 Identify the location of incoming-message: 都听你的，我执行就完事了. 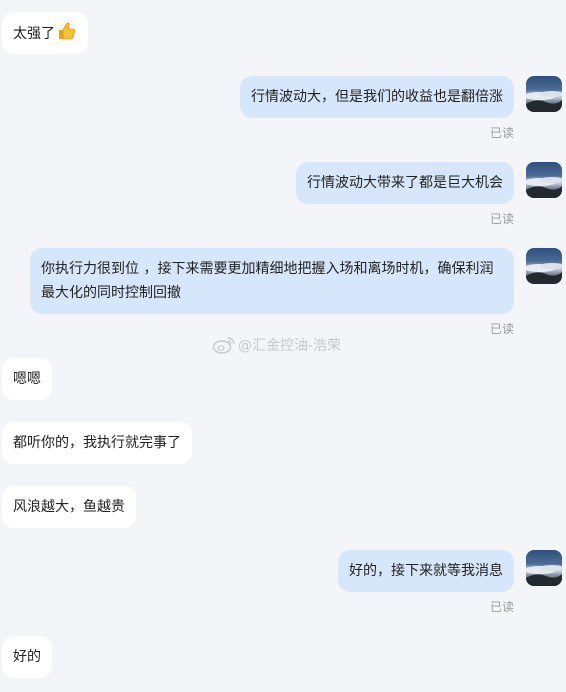
(97, 443).